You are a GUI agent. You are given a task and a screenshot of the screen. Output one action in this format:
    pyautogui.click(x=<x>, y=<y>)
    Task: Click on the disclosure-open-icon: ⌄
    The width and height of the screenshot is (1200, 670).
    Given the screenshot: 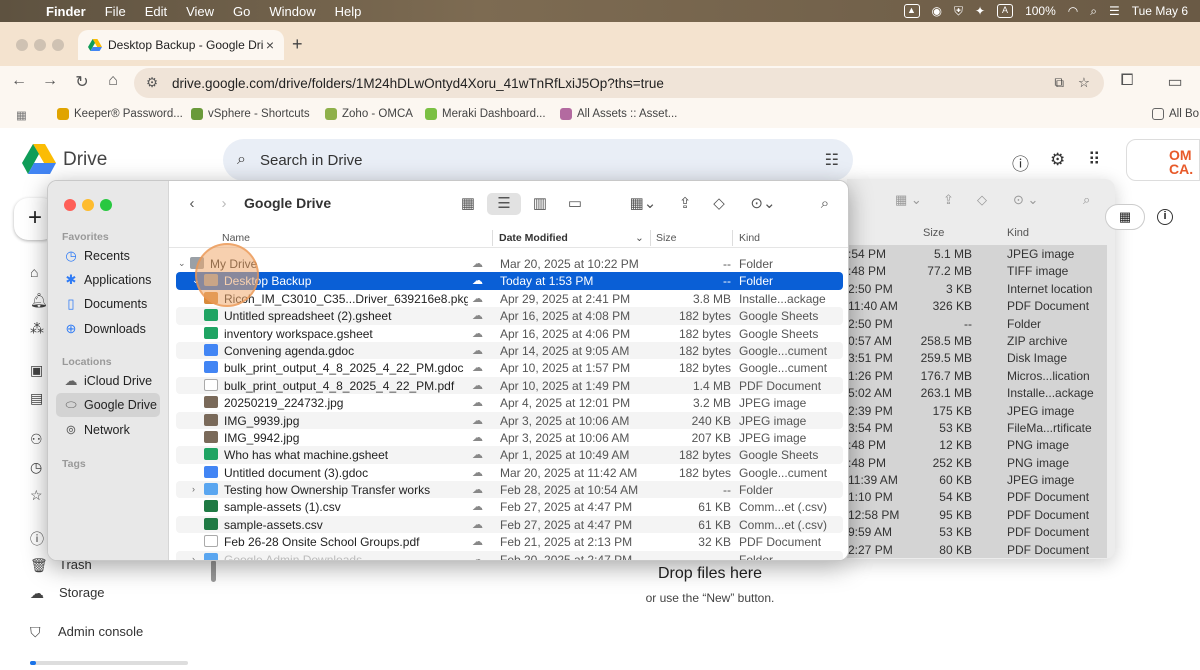 What is the action you would take?
    pyautogui.click(x=182, y=263)
    